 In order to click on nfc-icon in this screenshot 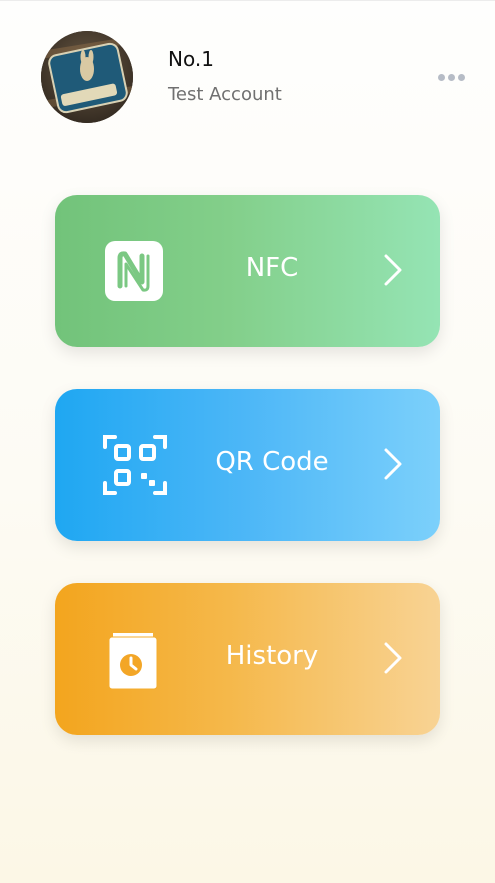, I will do `click(135, 271)`.